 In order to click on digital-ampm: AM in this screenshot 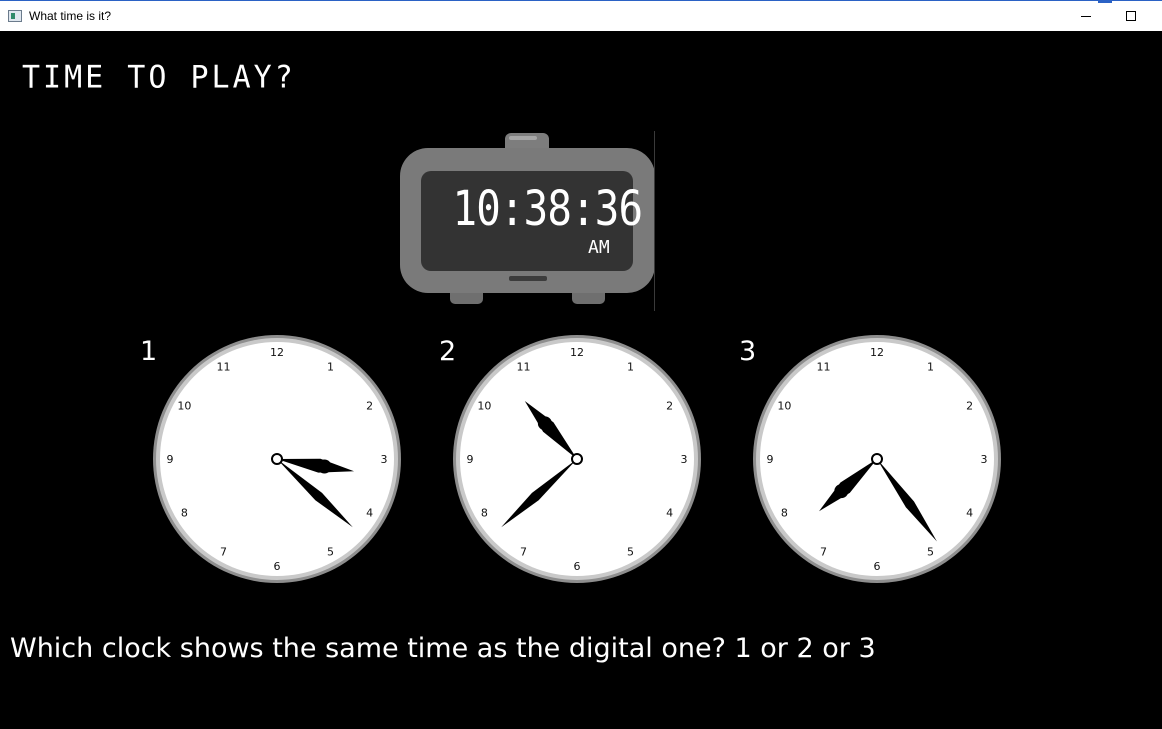, I will do `click(599, 247)`.